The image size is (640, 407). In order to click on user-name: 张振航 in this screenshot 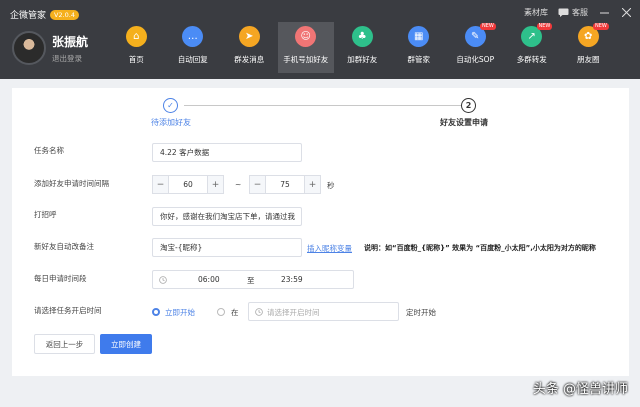, I will do `click(70, 41)`.